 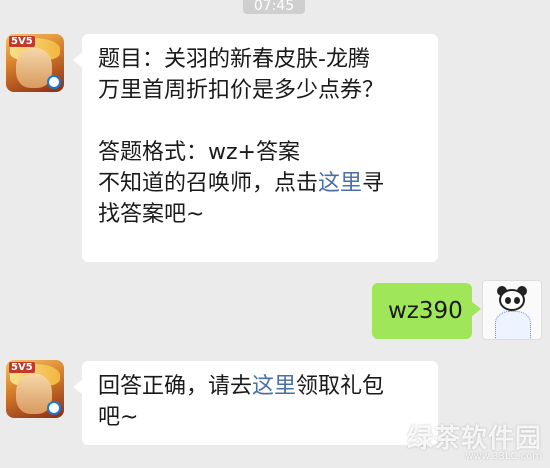 I want to click on message-line: 答题格式：wz+答案, so click(x=199, y=152).